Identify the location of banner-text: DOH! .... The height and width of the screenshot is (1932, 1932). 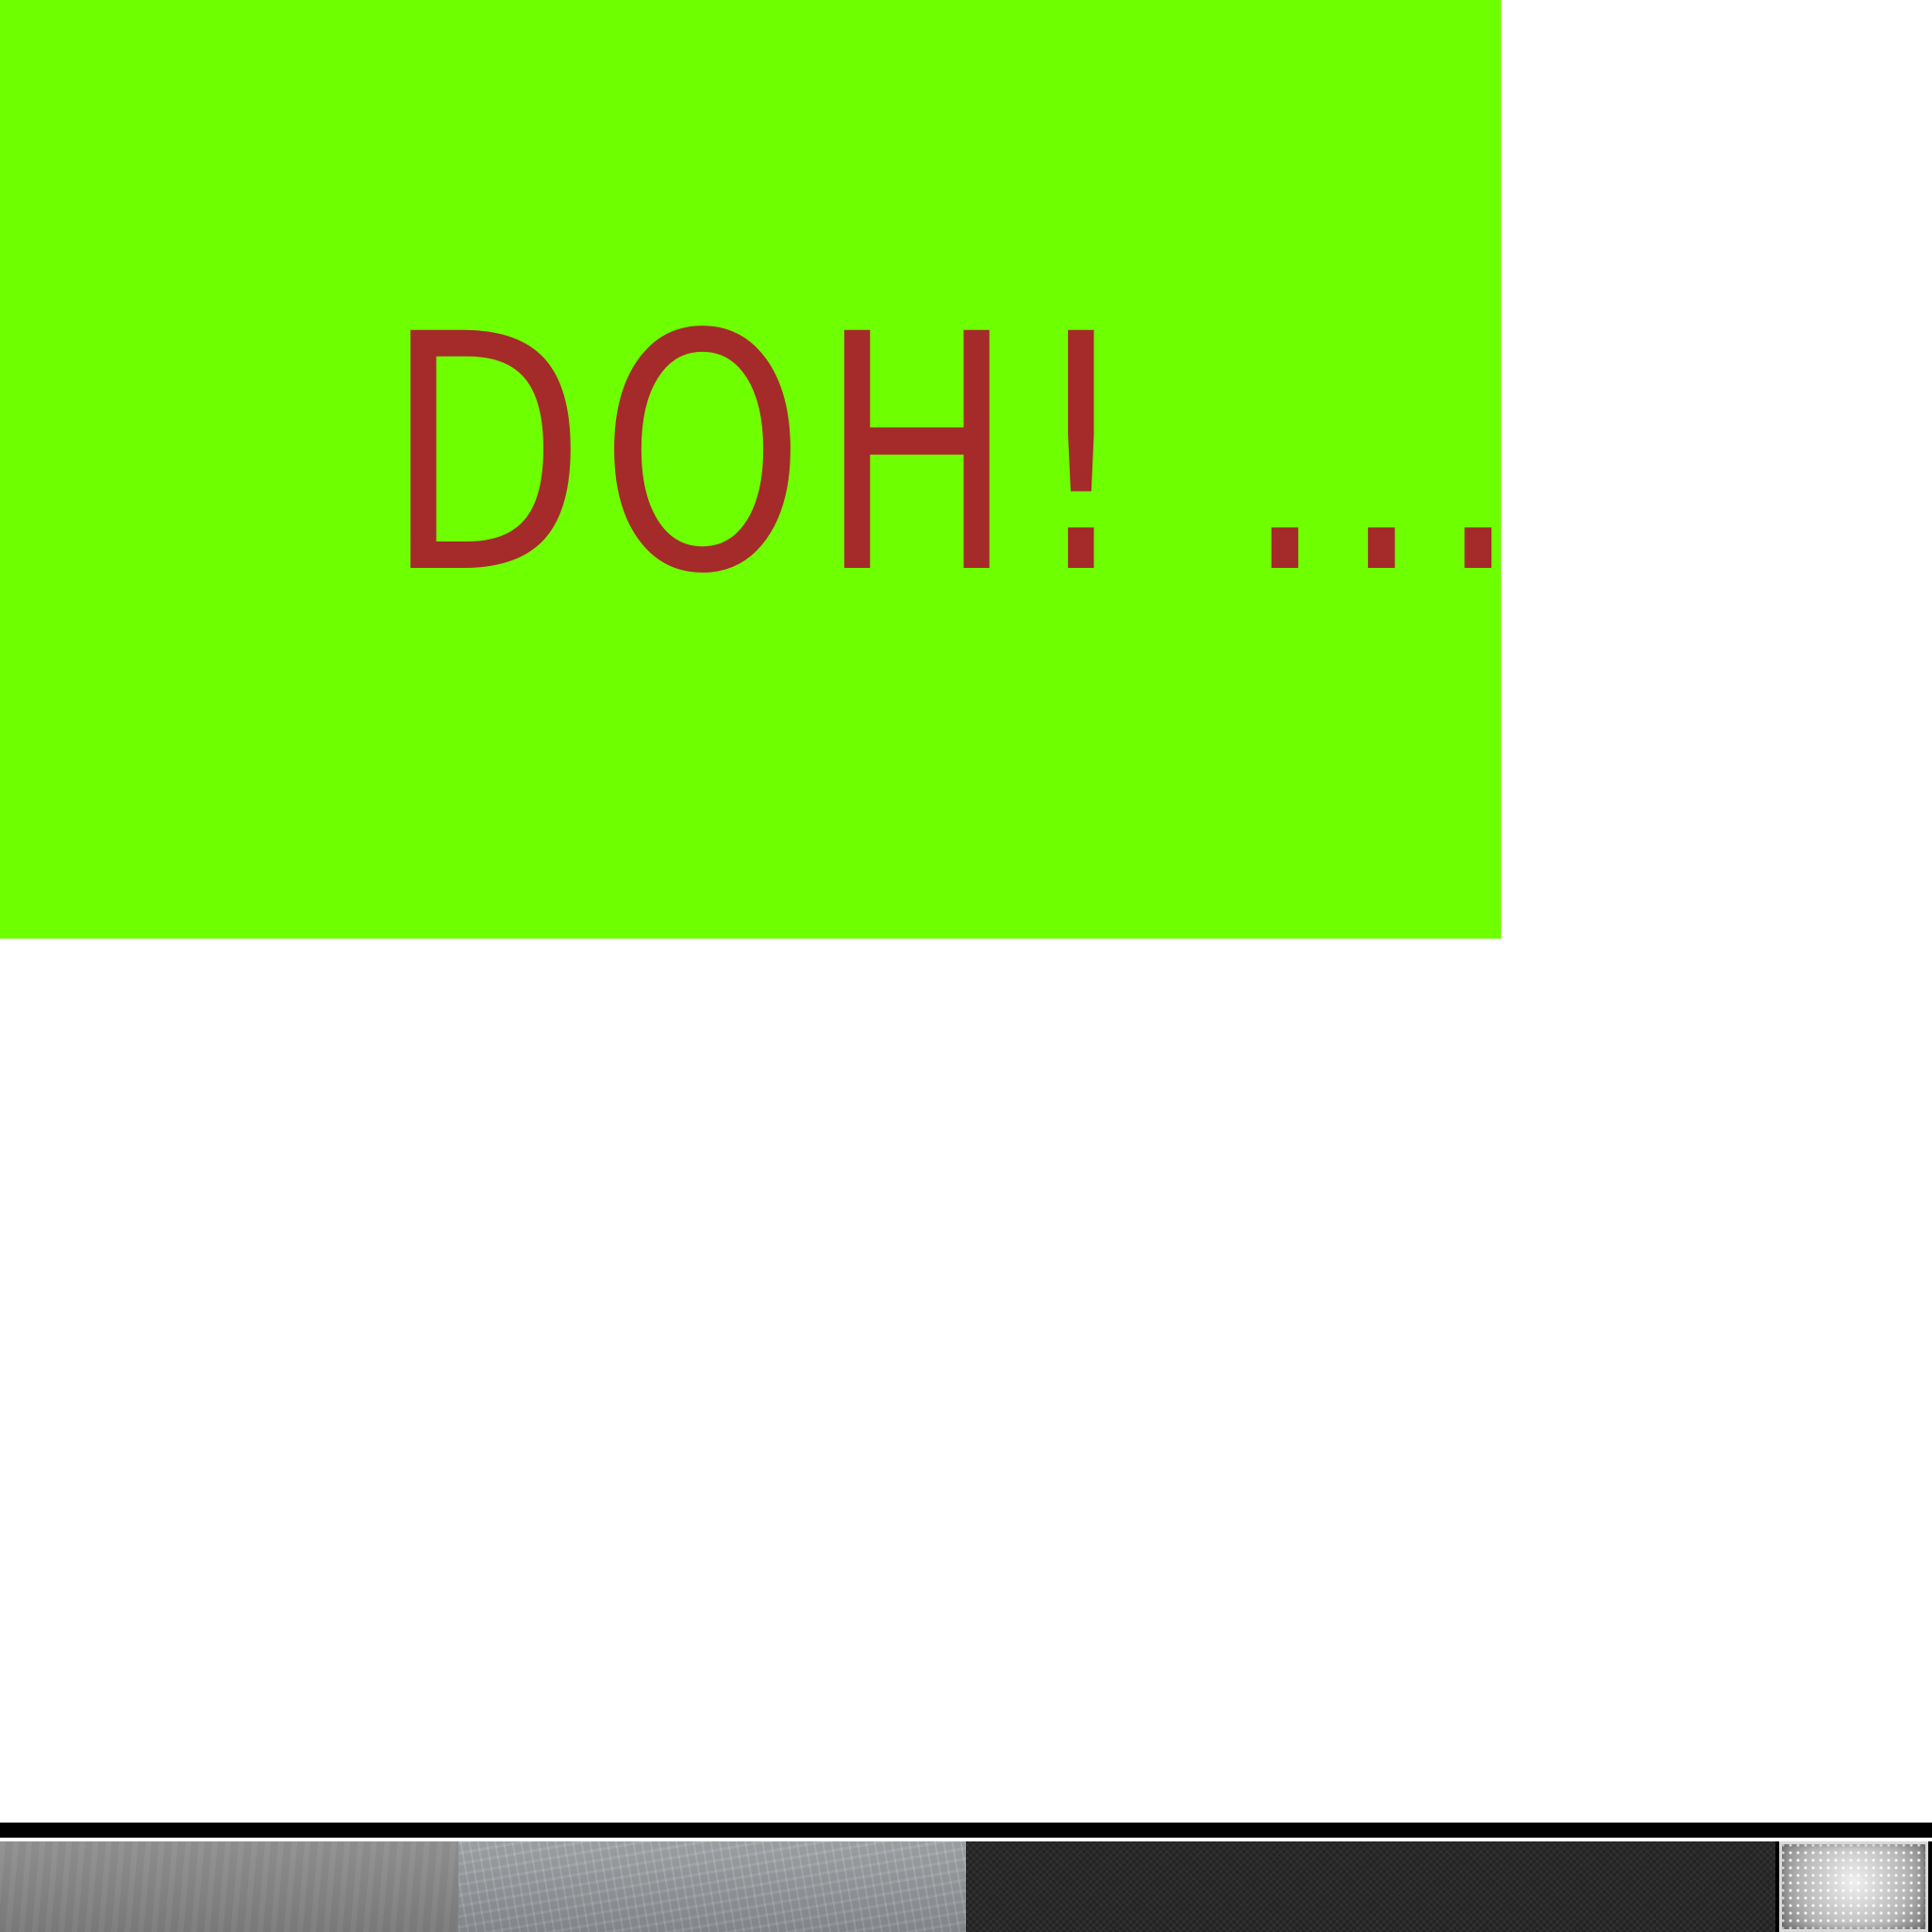
(959, 455).